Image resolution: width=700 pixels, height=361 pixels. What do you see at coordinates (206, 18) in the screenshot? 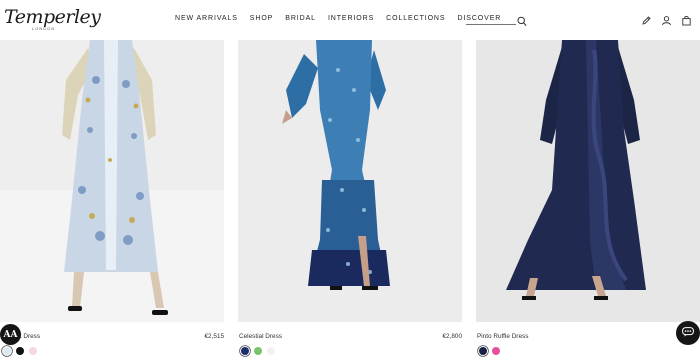
I see `nav-new-arrivals: NEW ARRIVALS` at bounding box center [206, 18].